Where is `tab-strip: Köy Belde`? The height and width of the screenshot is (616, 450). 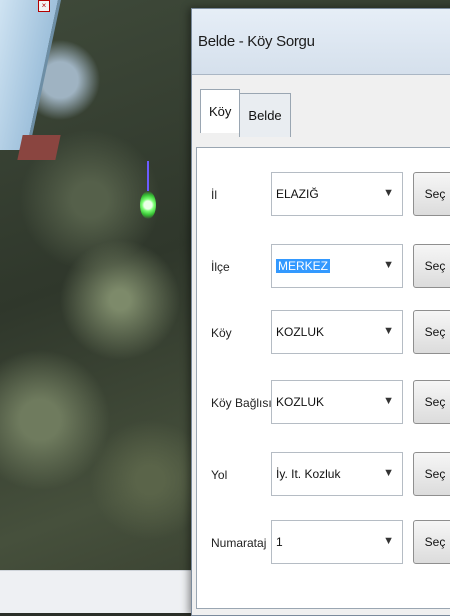 tab-strip: Köy Belde is located at coordinates (245, 113).